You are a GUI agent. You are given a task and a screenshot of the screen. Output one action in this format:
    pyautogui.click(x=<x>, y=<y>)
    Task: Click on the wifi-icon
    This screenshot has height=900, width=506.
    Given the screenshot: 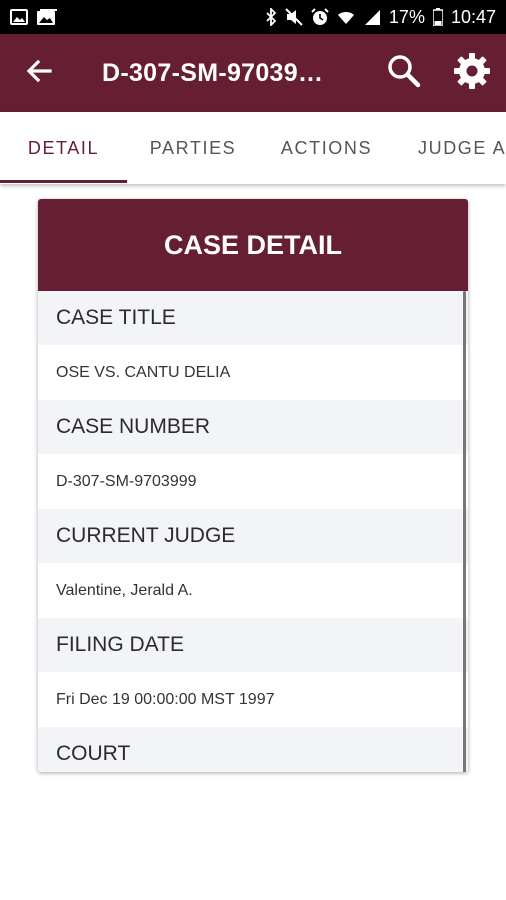 What is the action you would take?
    pyautogui.click(x=346, y=17)
    